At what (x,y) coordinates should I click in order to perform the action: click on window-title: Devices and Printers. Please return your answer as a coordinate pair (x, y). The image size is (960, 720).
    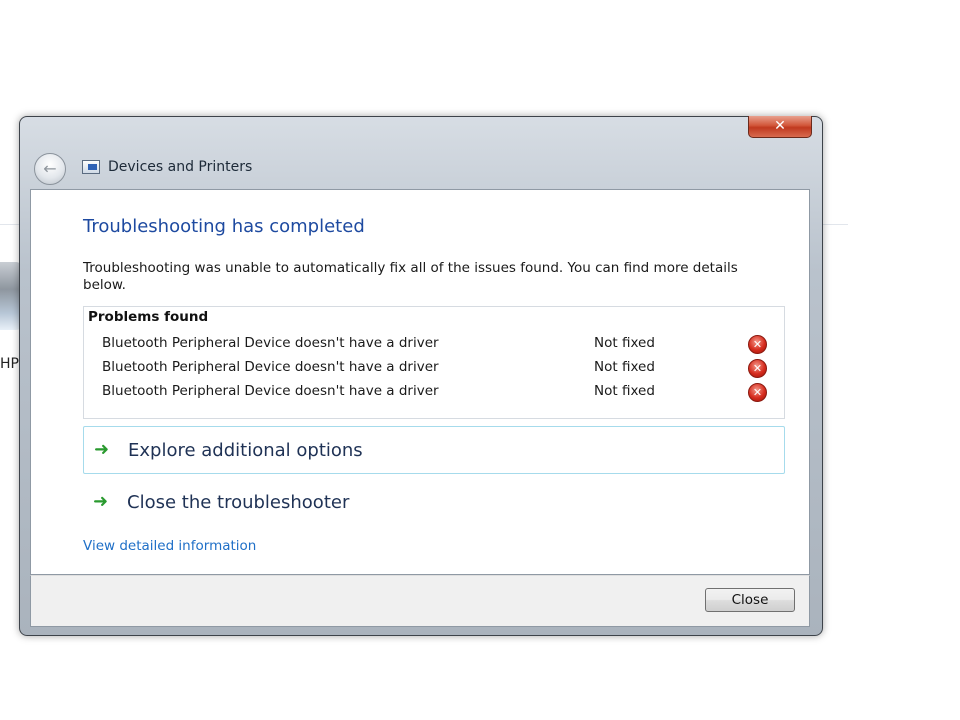
    Looking at the image, I should click on (180, 167).